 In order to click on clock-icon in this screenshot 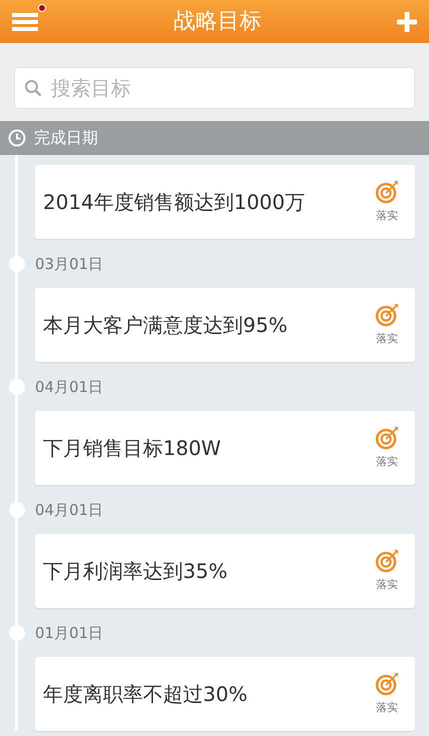, I will do `click(17, 138)`.